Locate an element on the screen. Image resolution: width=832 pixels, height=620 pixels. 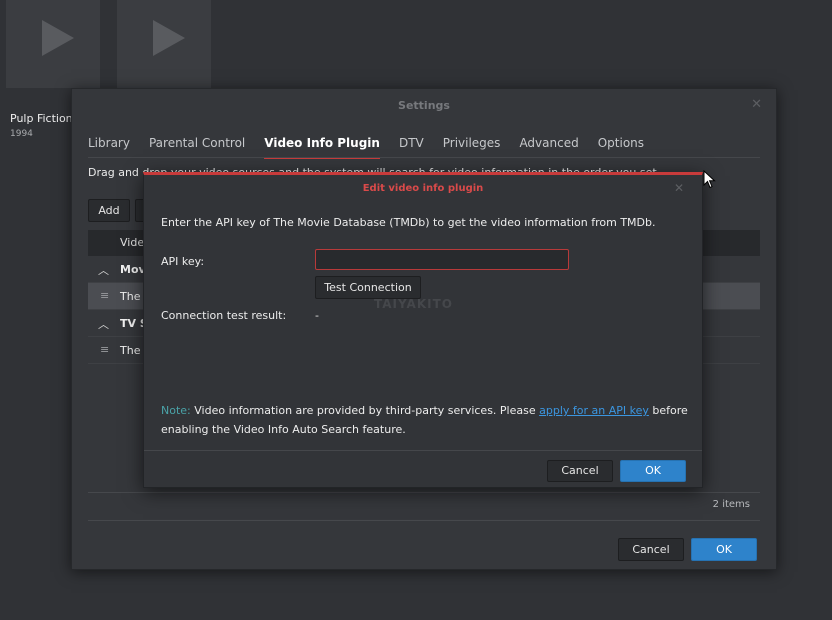
api-key-label: API key: is located at coordinates (183, 261).